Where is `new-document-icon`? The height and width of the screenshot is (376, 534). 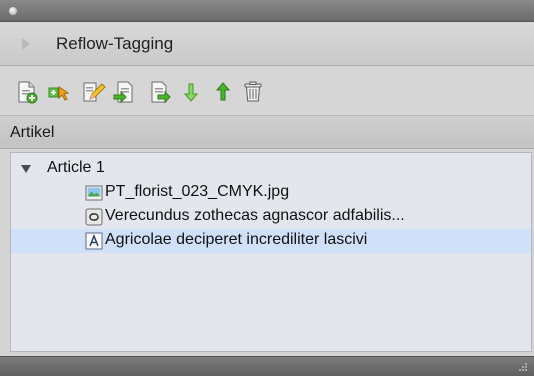
new-document-icon is located at coordinates (27, 92).